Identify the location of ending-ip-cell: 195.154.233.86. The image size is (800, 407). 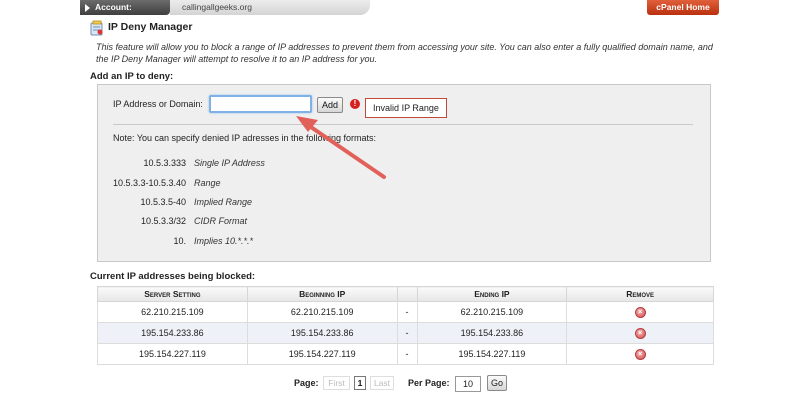
(492, 333).